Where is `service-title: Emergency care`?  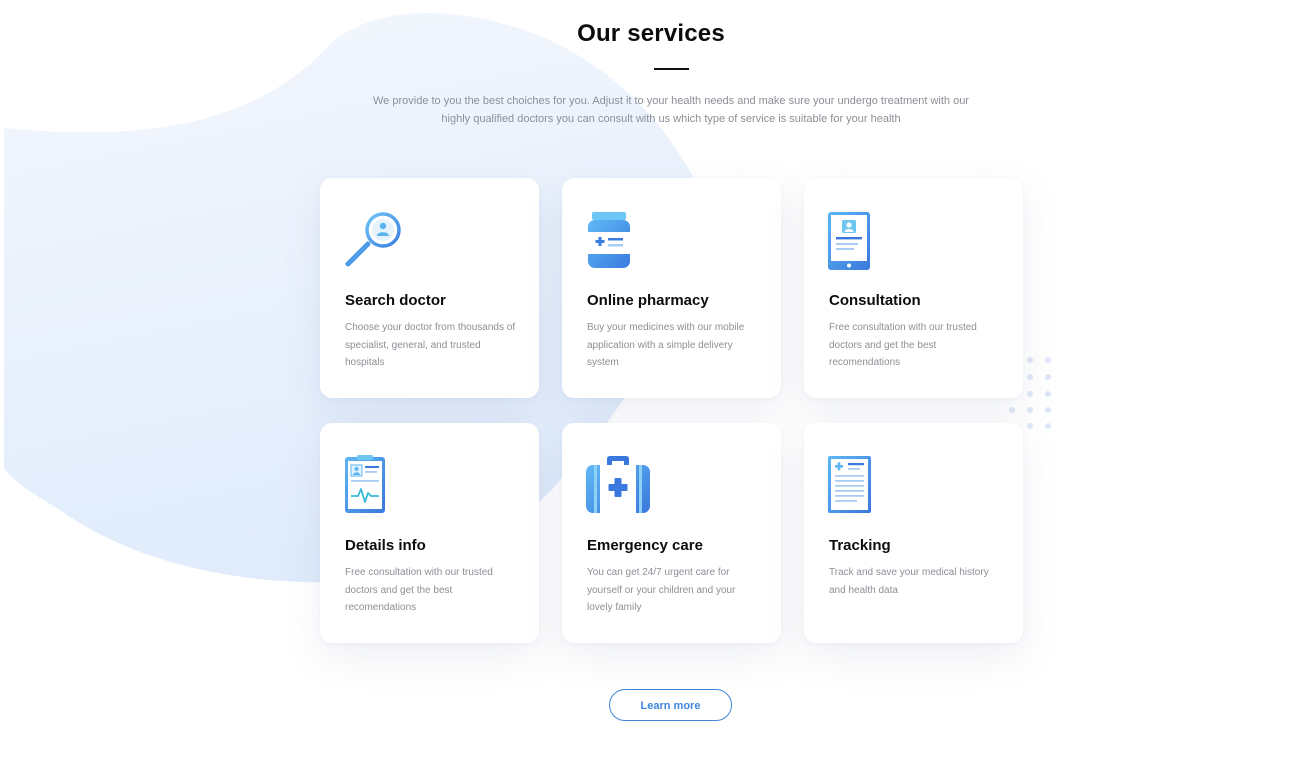
service-title: Emergency care is located at coordinates (645, 545).